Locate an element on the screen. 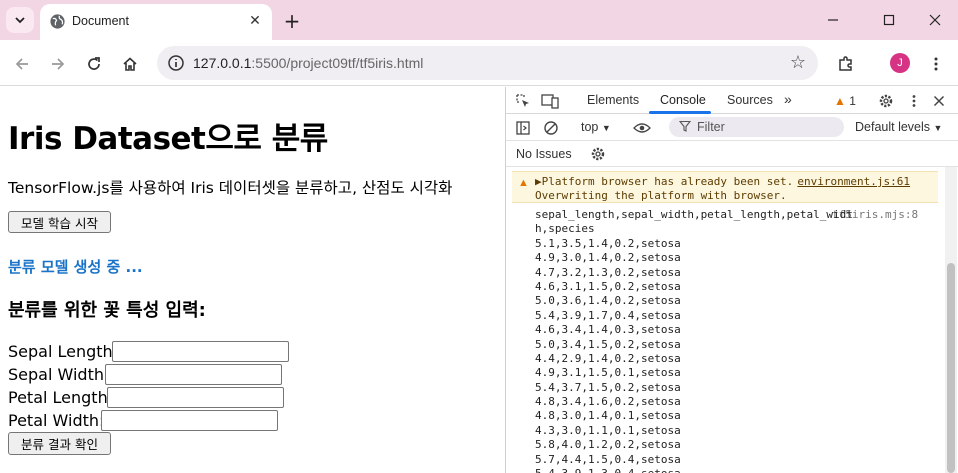 The image size is (958, 473). kebab-menu-icon is located at coordinates (936, 64).